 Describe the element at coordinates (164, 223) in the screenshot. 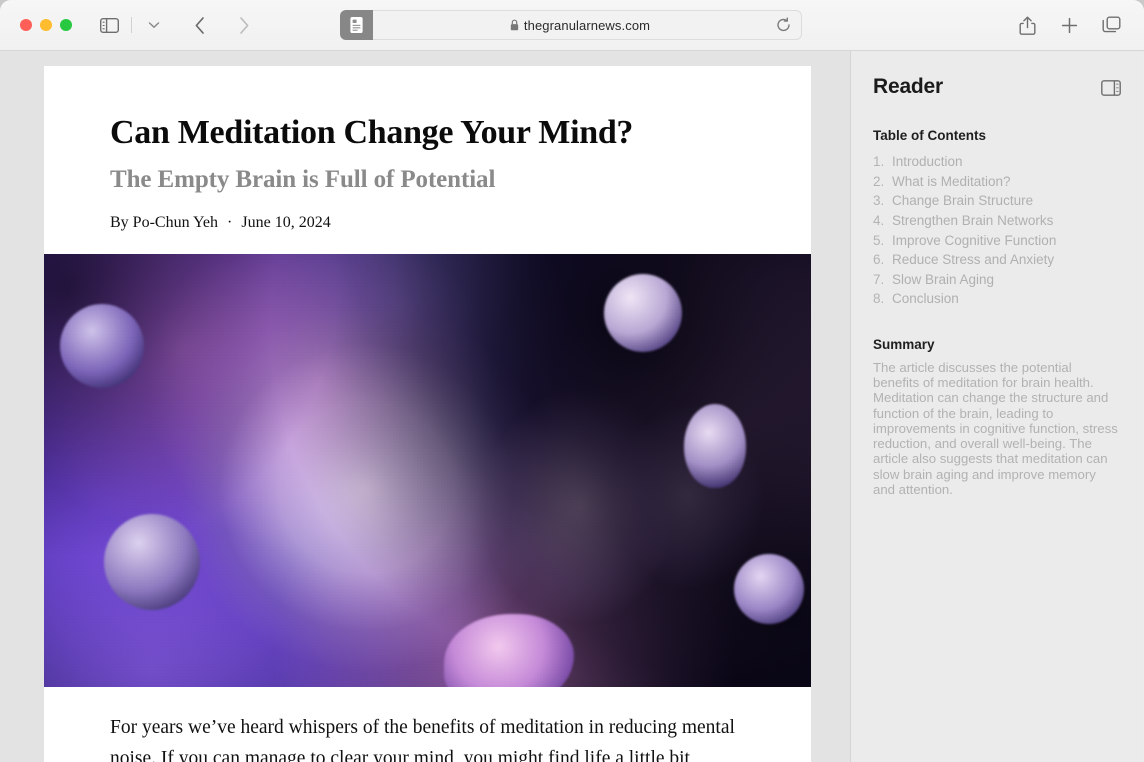

I see `byline-author: By Po-Chun Yeh` at that location.